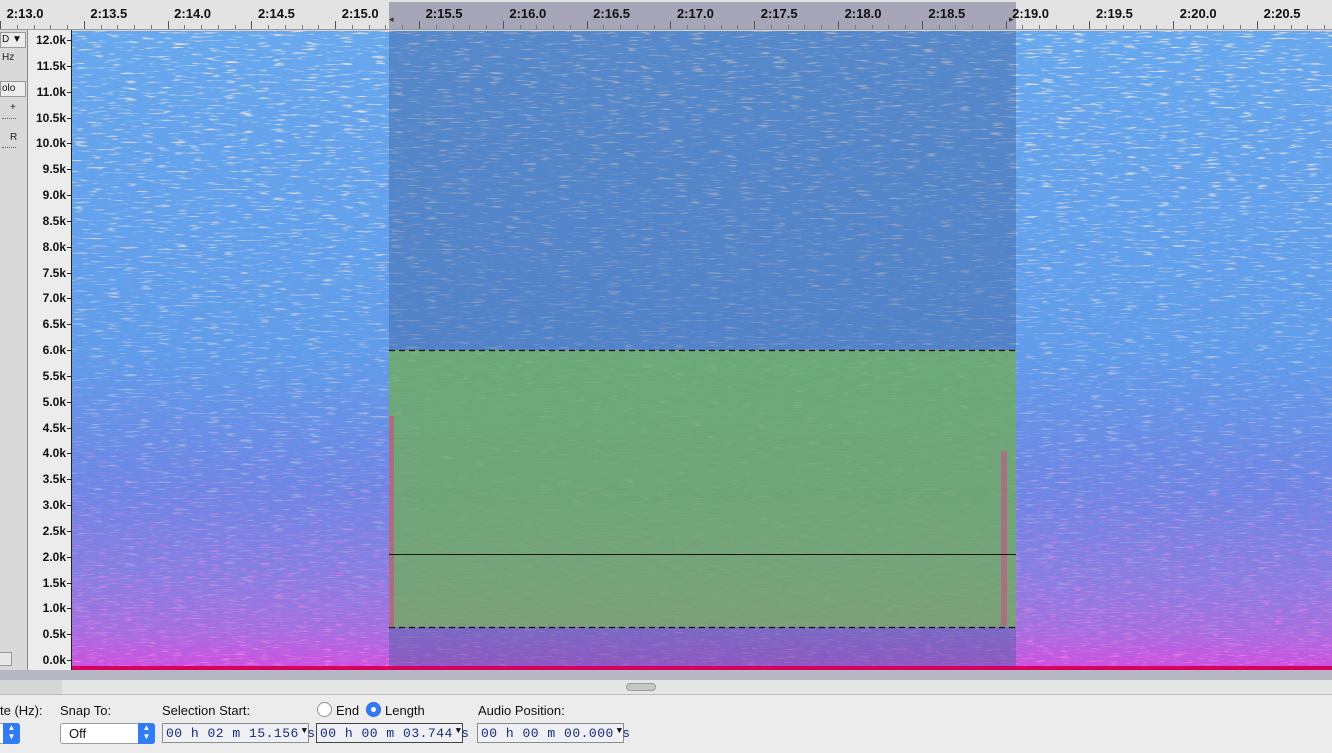  I want to click on frequency-axis-label: 6.0k, so click(54, 350).